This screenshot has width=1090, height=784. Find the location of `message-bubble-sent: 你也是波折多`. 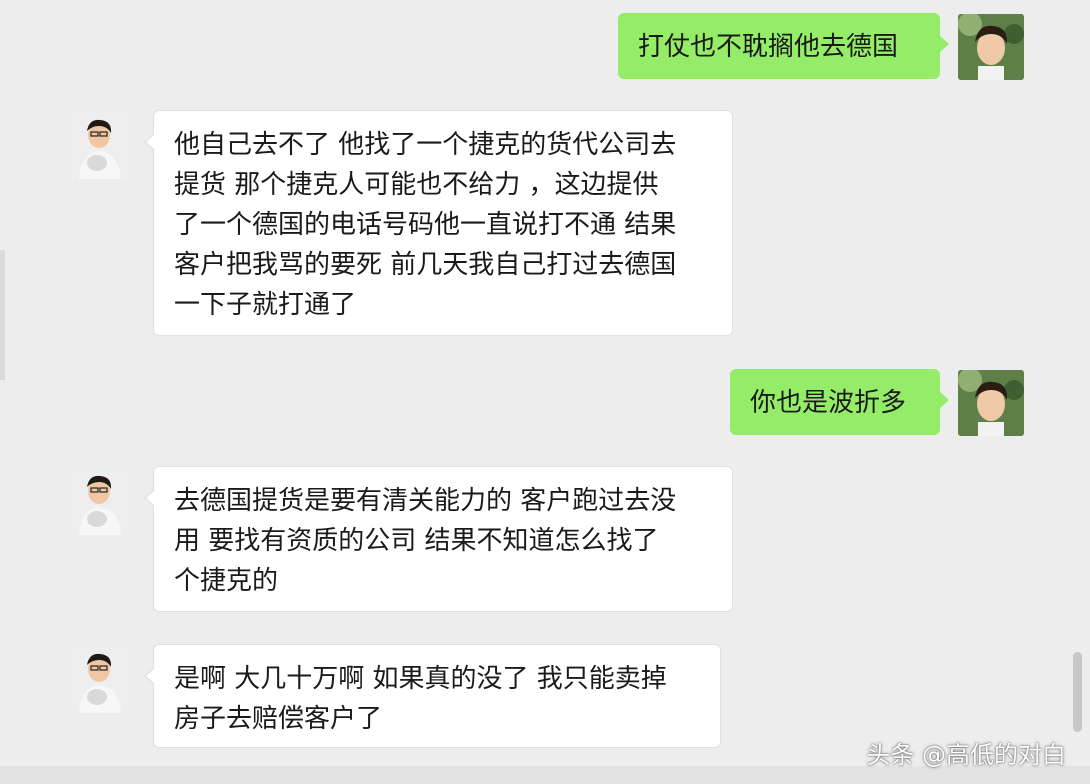

message-bubble-sent: 你也是波折多 is located at coordinates (839, 402).